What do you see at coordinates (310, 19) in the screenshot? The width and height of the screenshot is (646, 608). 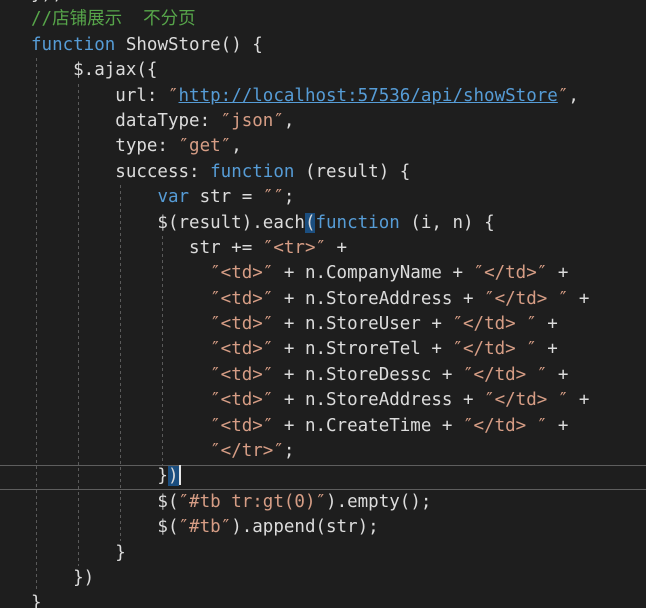 I see `code-line: //店铺展示 不分页` at bounding box center [310, 19].